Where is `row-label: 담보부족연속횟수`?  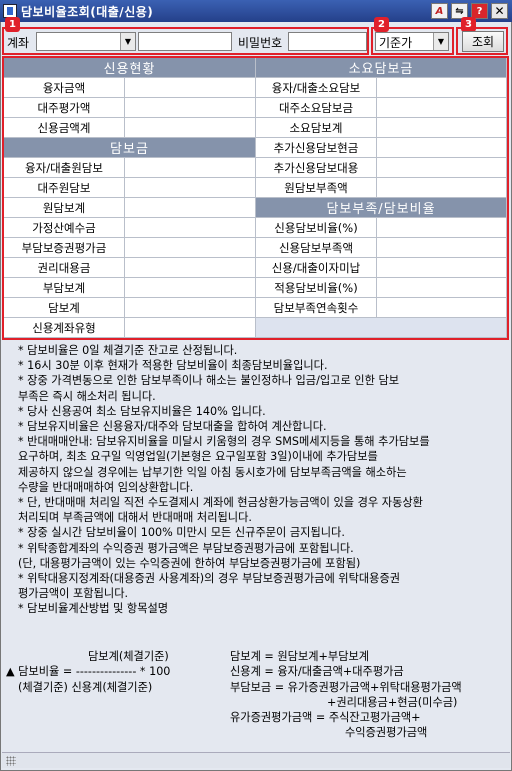 row-label: 담보부족연속횟수 is located at coordinates (316, 308).